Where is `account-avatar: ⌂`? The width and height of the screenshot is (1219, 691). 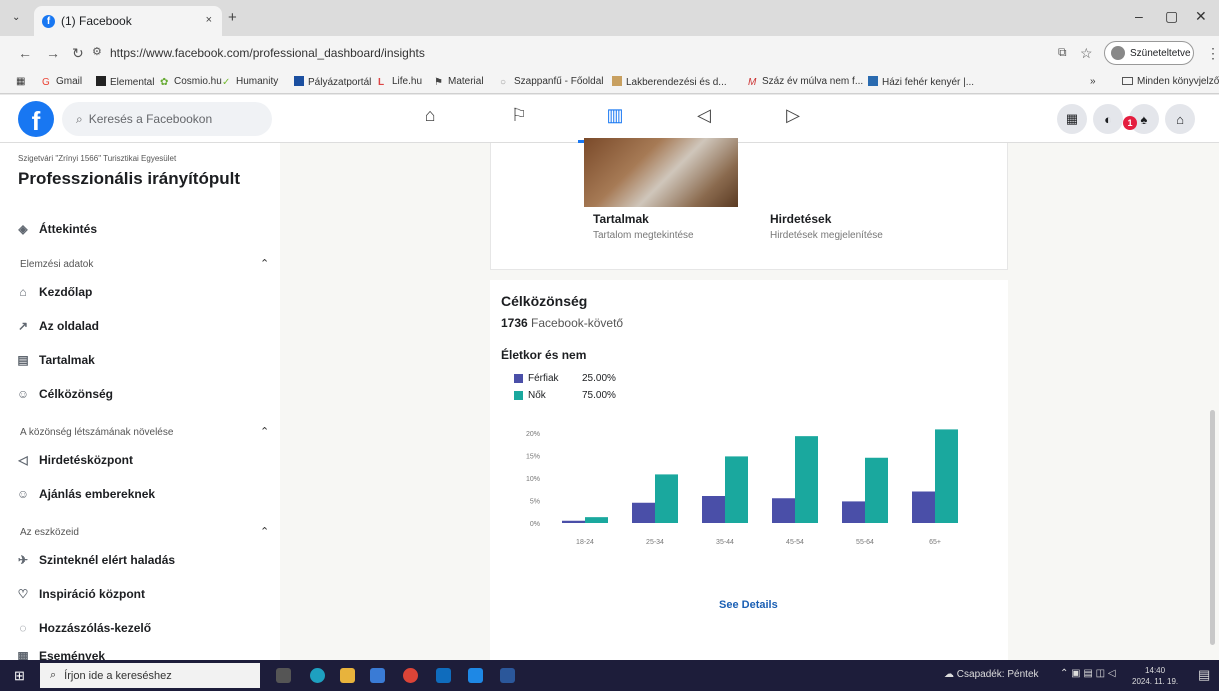
account-avatar: ⌂ is located at coordinates (1180, 119).